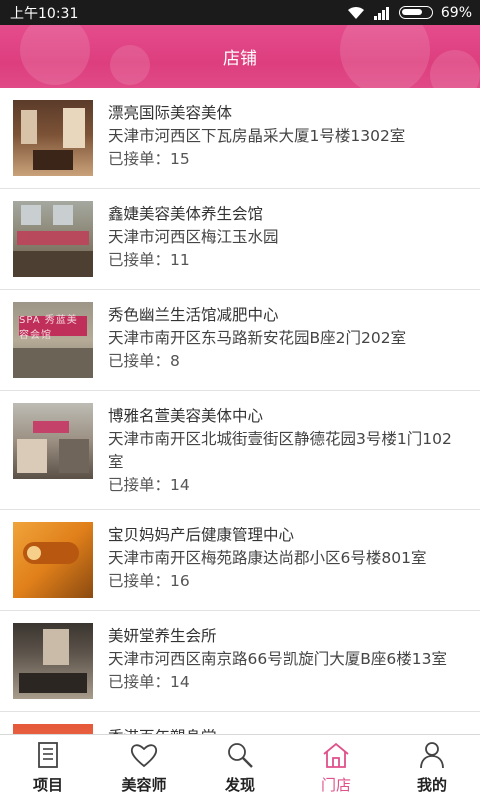 This screenshot has height=800, width=480. I want to click on app-header: 店铺, so click(240, 56).